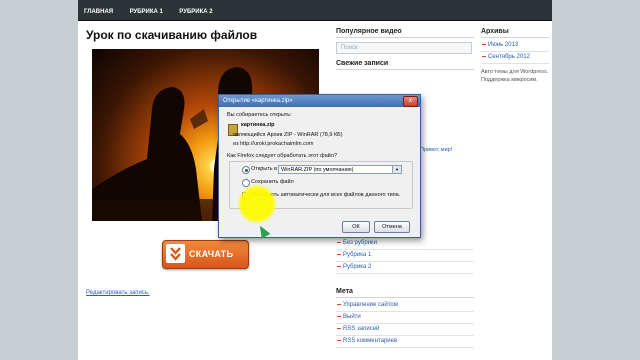 This screenshot has height=360, width=640. I want to click on open-with-label: Открыть в, so click(264, 169).